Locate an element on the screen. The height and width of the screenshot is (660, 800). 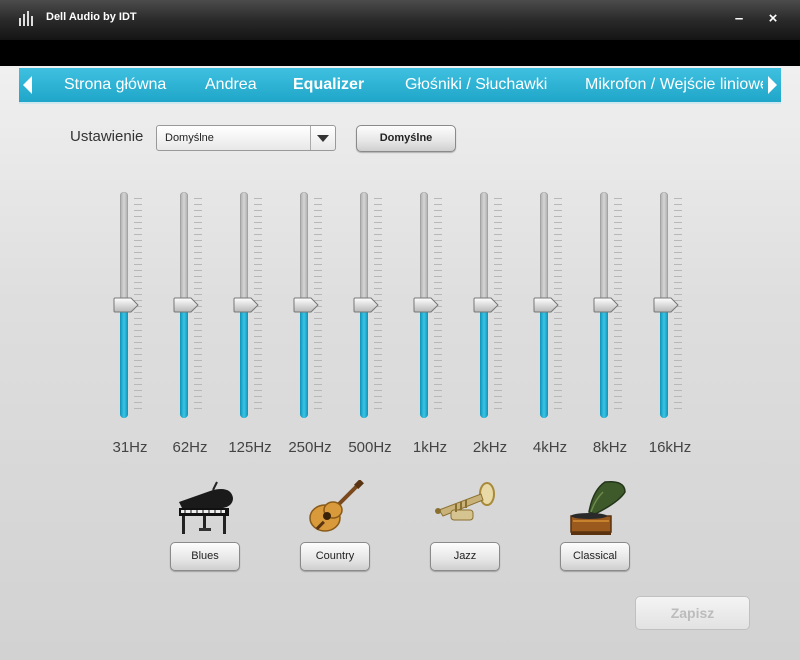
eq-slider-250hz is located at coordinates (310, 306).